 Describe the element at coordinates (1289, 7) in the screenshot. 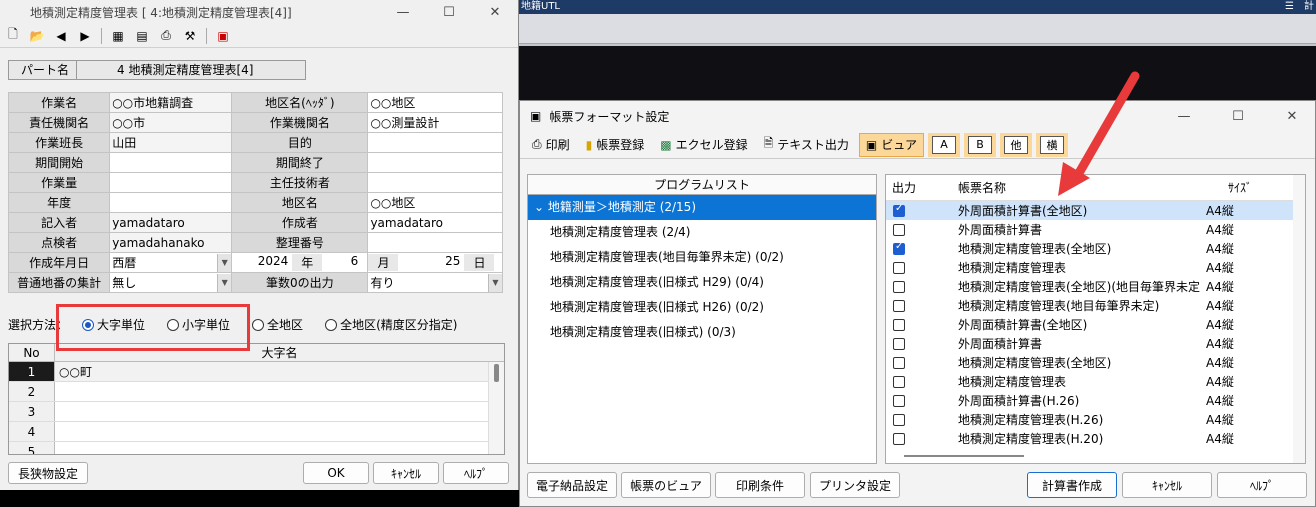

I see `menu-icon: ☰` at that location.